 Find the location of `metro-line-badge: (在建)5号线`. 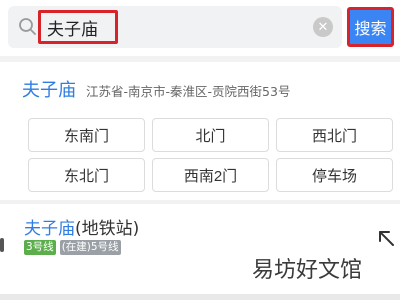

metro-line-badge: (在建)5号线 is located at coordinates (90, 247).